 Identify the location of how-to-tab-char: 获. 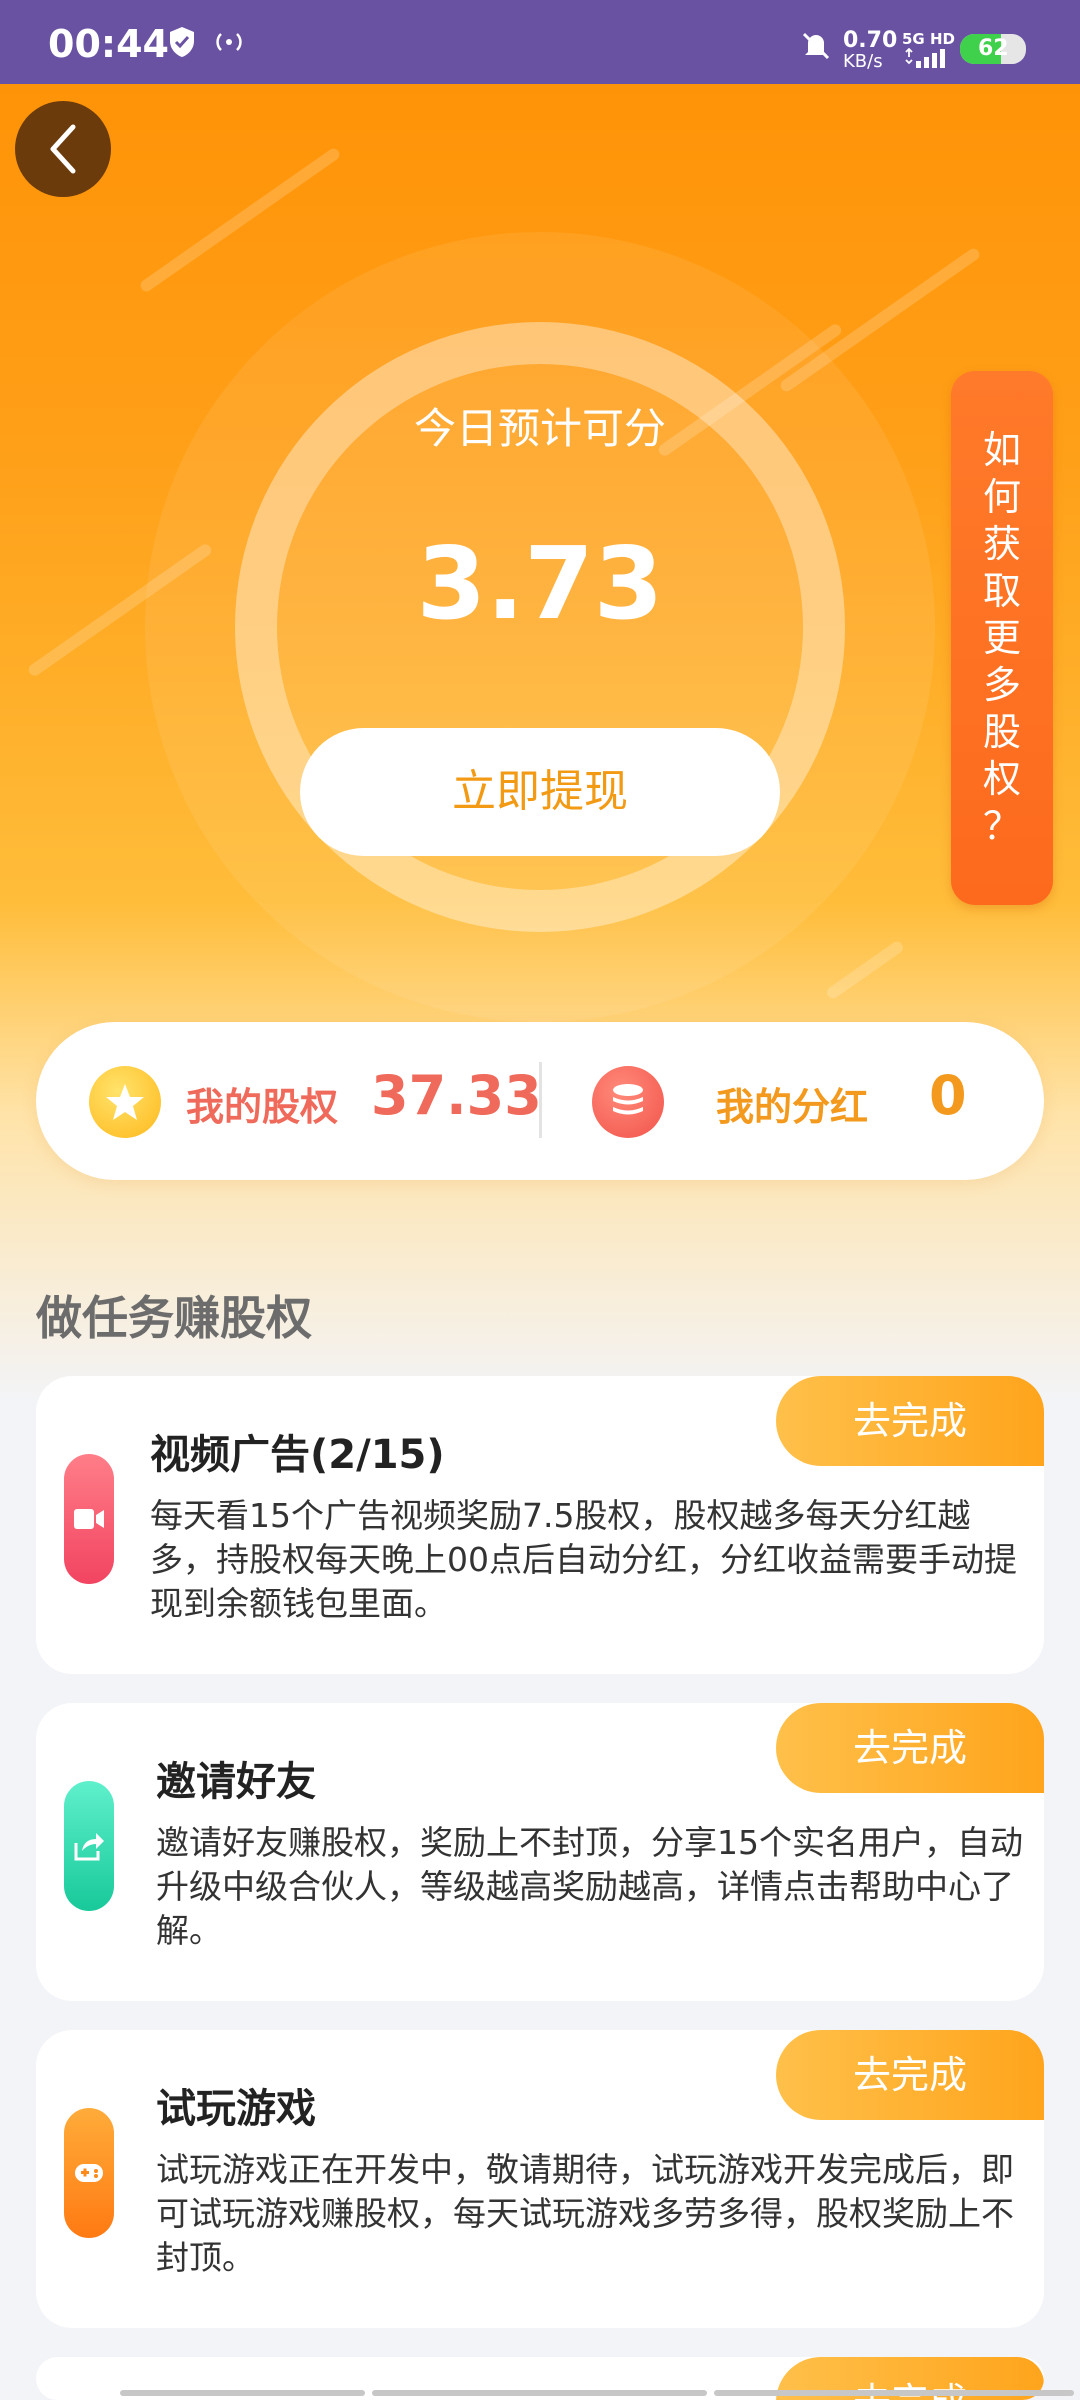
(1001, 543).